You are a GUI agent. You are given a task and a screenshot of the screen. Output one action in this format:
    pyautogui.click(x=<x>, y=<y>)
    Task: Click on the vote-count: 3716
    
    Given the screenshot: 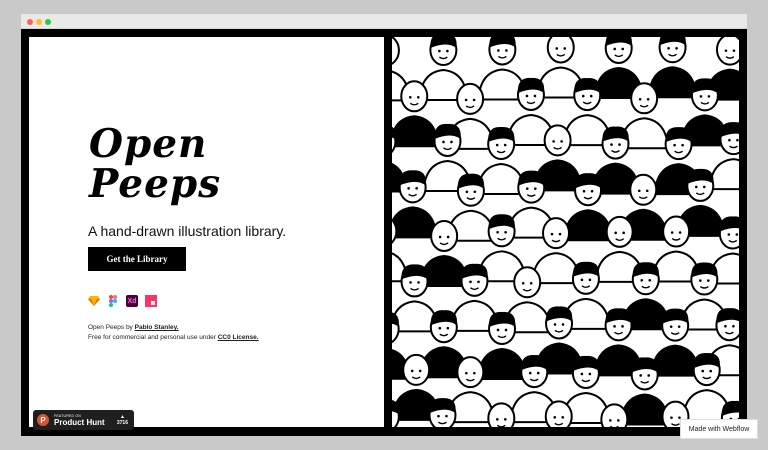 What is the action you would take?
    pyautogui.click(x=122, y=423)
    